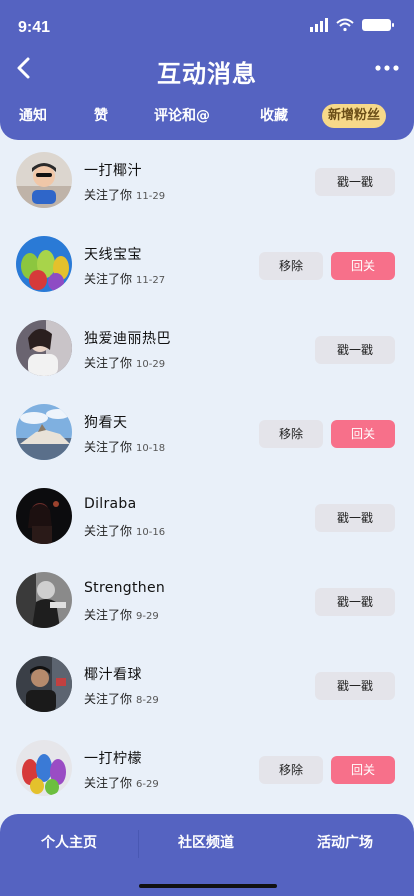 Image resolution: width=414 pixels, height=896 pixels. I want to click on bottom-nav-community: 社区频道, so click(206, 842).